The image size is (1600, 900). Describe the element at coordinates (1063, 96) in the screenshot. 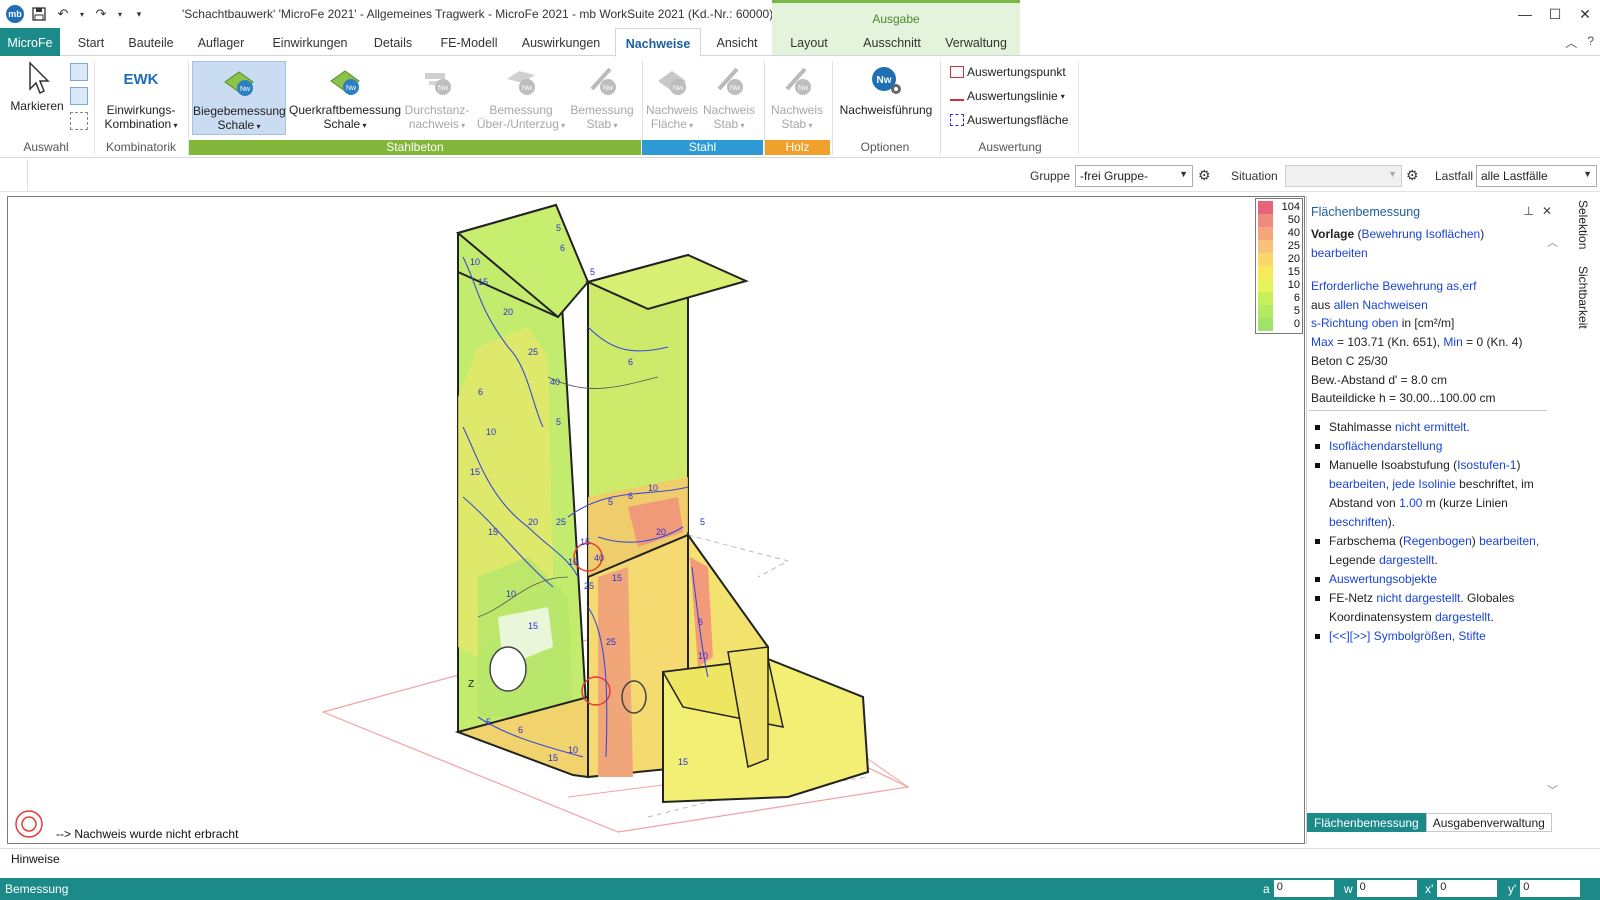

I see `auswertungslinie-dropdown-icon: ▾` at that location.